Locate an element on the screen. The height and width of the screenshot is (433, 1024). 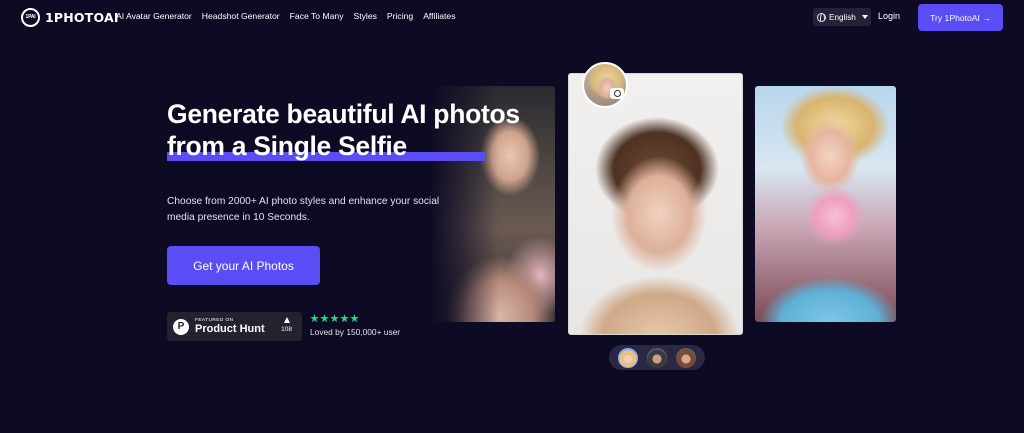
rating-stars is located at coordinates (334, 318).